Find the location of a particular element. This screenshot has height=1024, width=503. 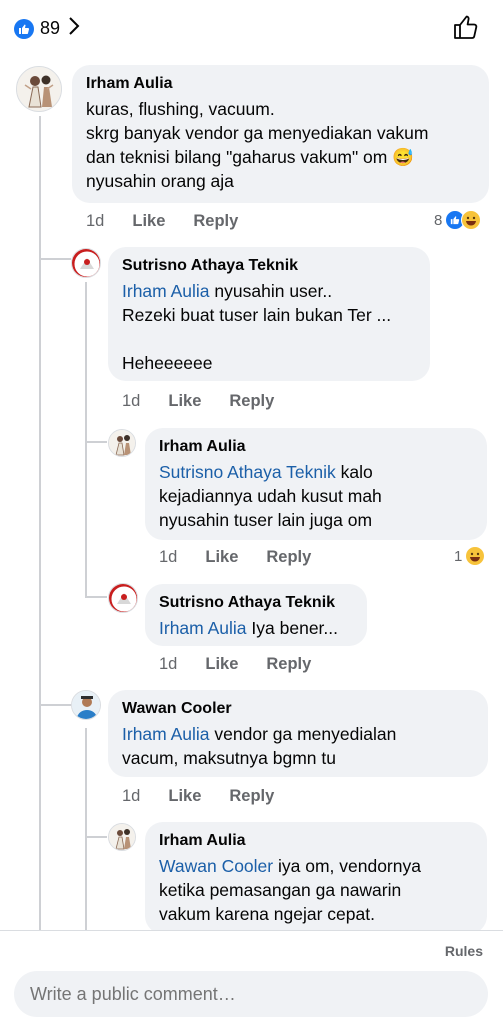

comment-line-text: vendor ga menyedialan is located at coordinates (303, 734).